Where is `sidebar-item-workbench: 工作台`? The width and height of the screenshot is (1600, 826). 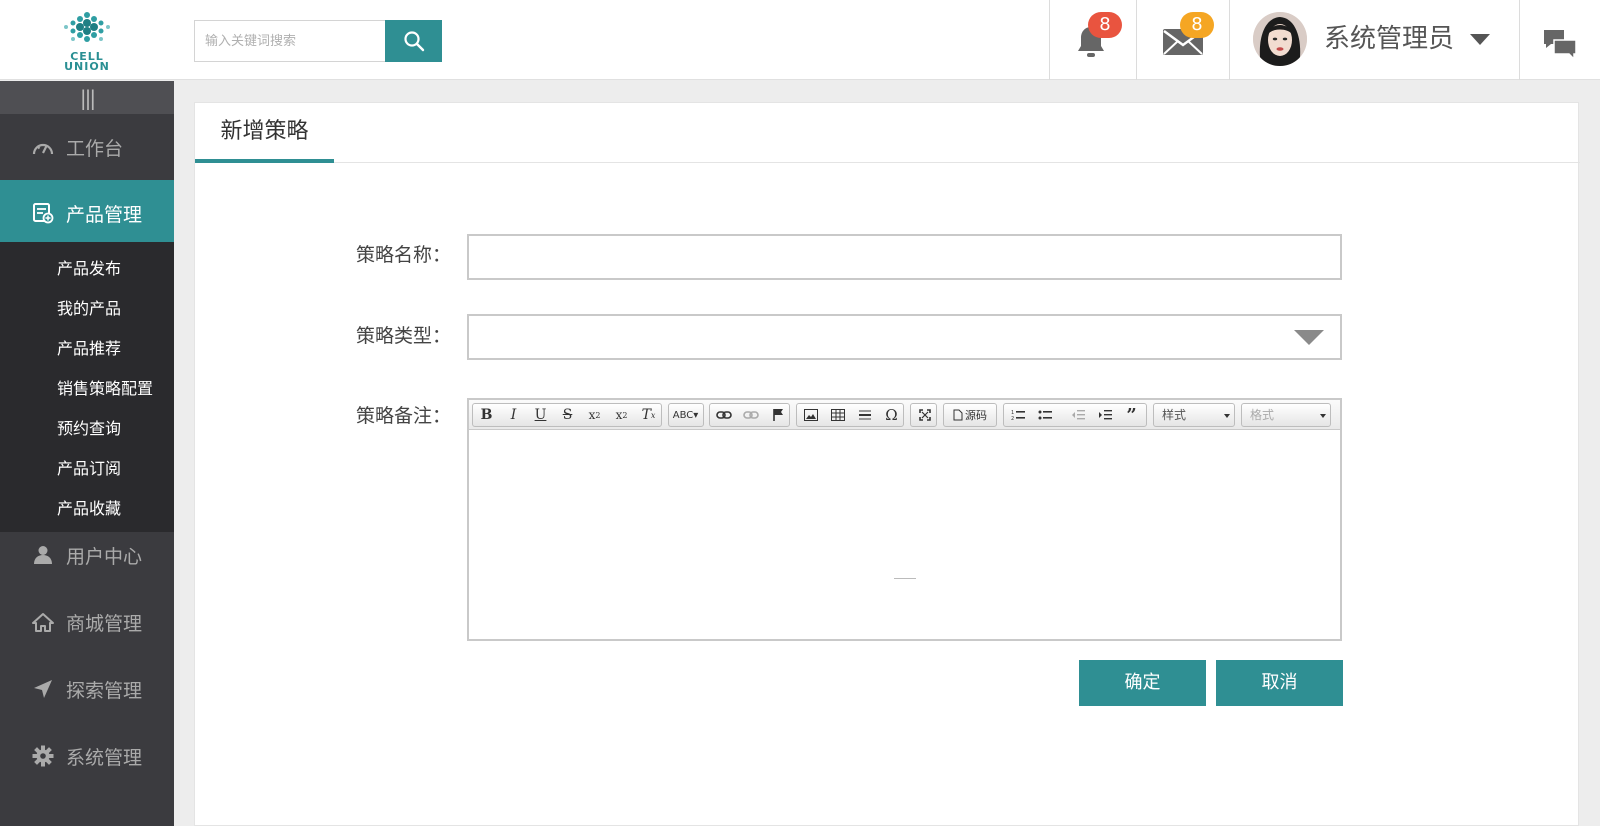 sidebar-item-workbench: 工作台 is located at coordinates (87, 147).